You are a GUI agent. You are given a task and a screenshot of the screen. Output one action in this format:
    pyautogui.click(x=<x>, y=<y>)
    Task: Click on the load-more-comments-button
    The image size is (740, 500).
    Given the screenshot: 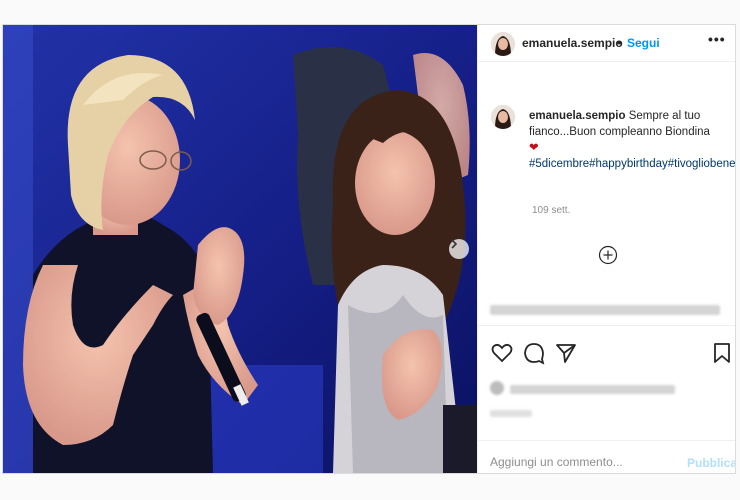 What is the action you would take?
    pyautogui.click(x=608, y=255)
    